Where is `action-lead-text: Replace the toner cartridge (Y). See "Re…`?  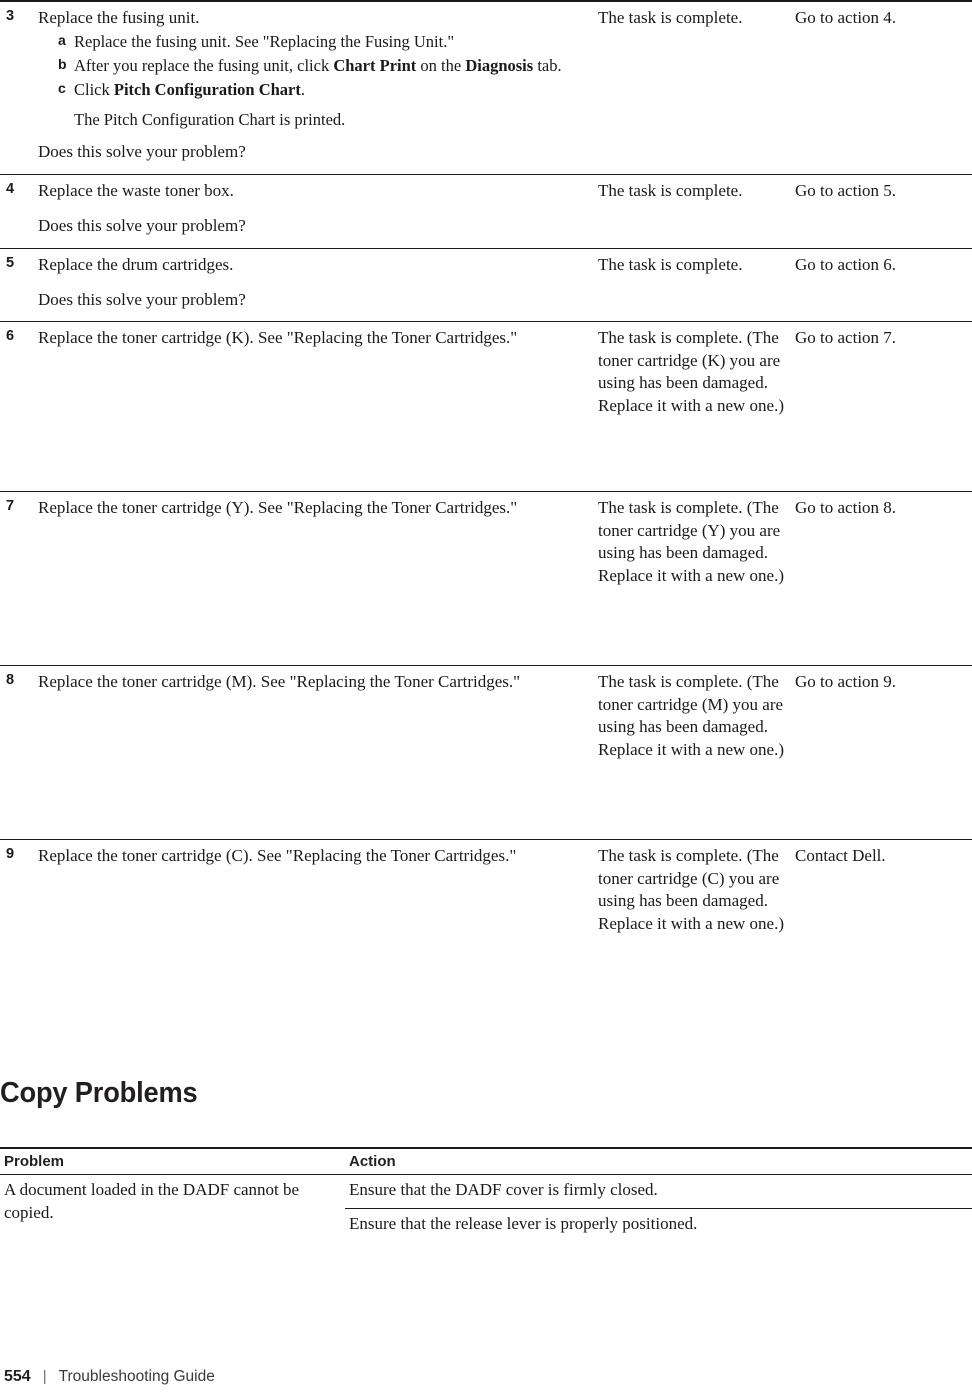 action-lead-text: Replace the toner cartridge (Y). See "Re… is located at coordinates (278, 508).